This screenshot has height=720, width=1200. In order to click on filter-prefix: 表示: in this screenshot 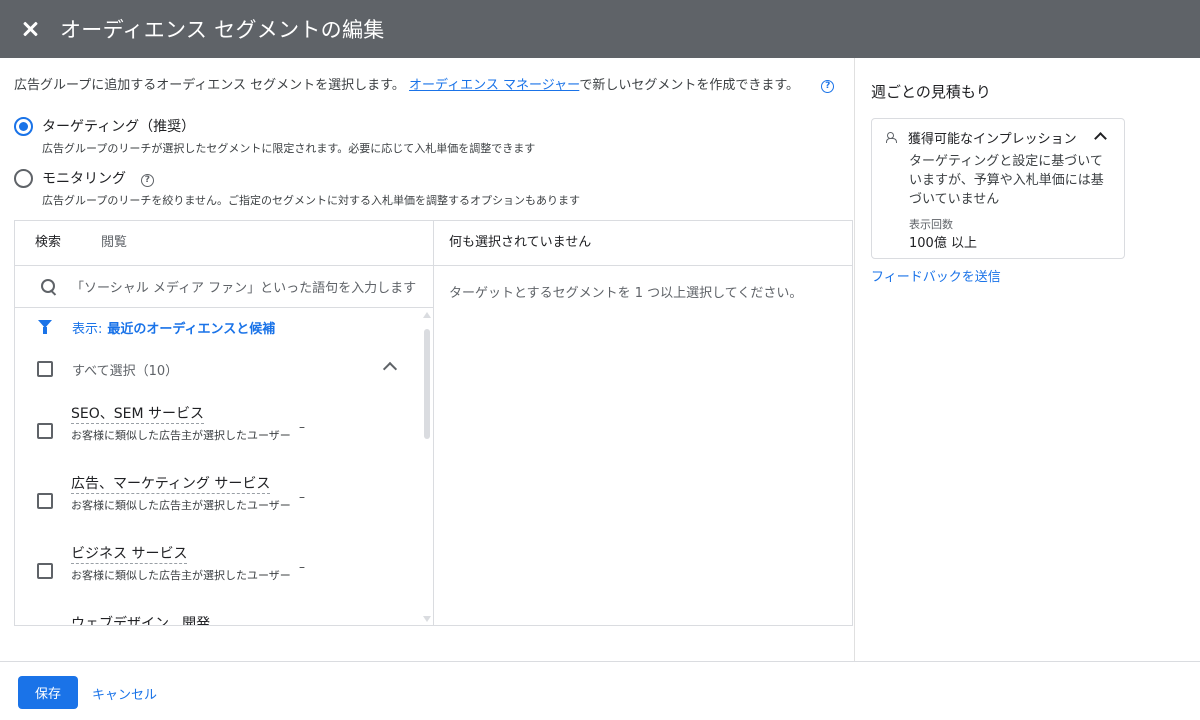, I will do `click(87, 329)`.